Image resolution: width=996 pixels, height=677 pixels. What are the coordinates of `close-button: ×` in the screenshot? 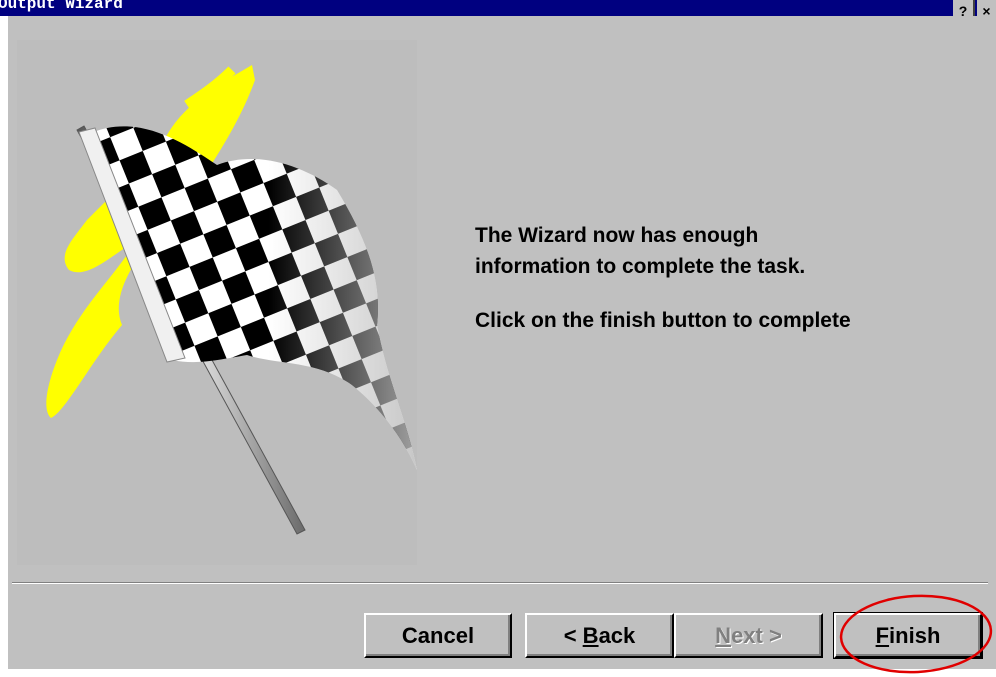 It's located at (986, 8).